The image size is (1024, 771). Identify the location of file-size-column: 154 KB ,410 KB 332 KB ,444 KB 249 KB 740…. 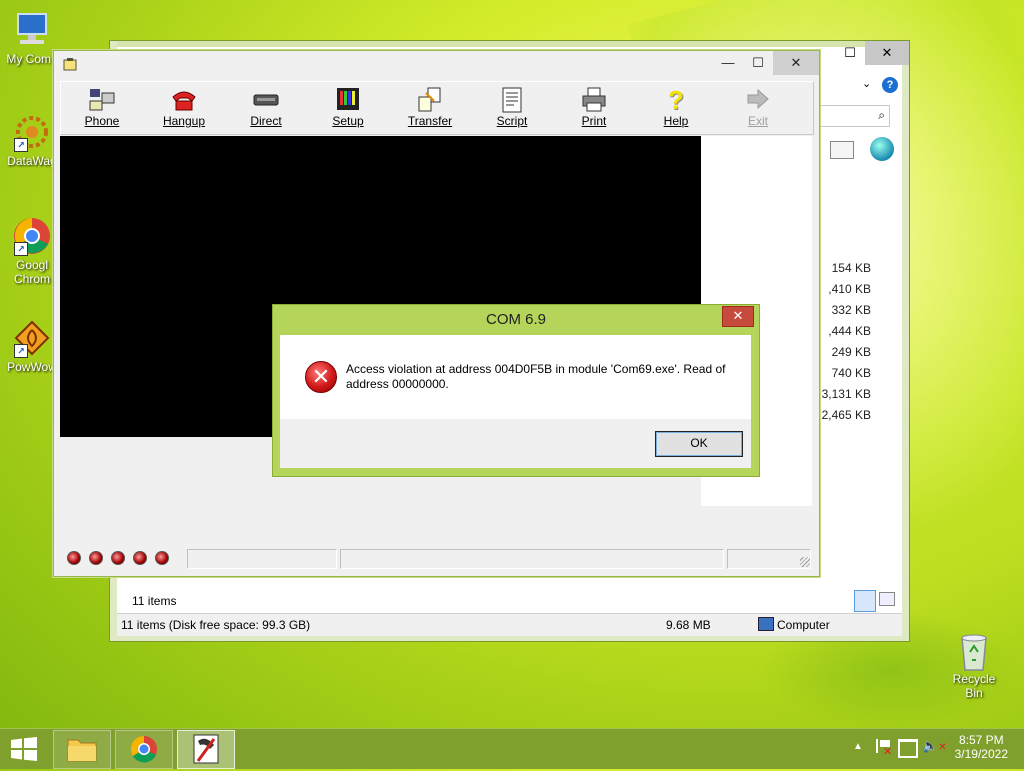
(862, 345).